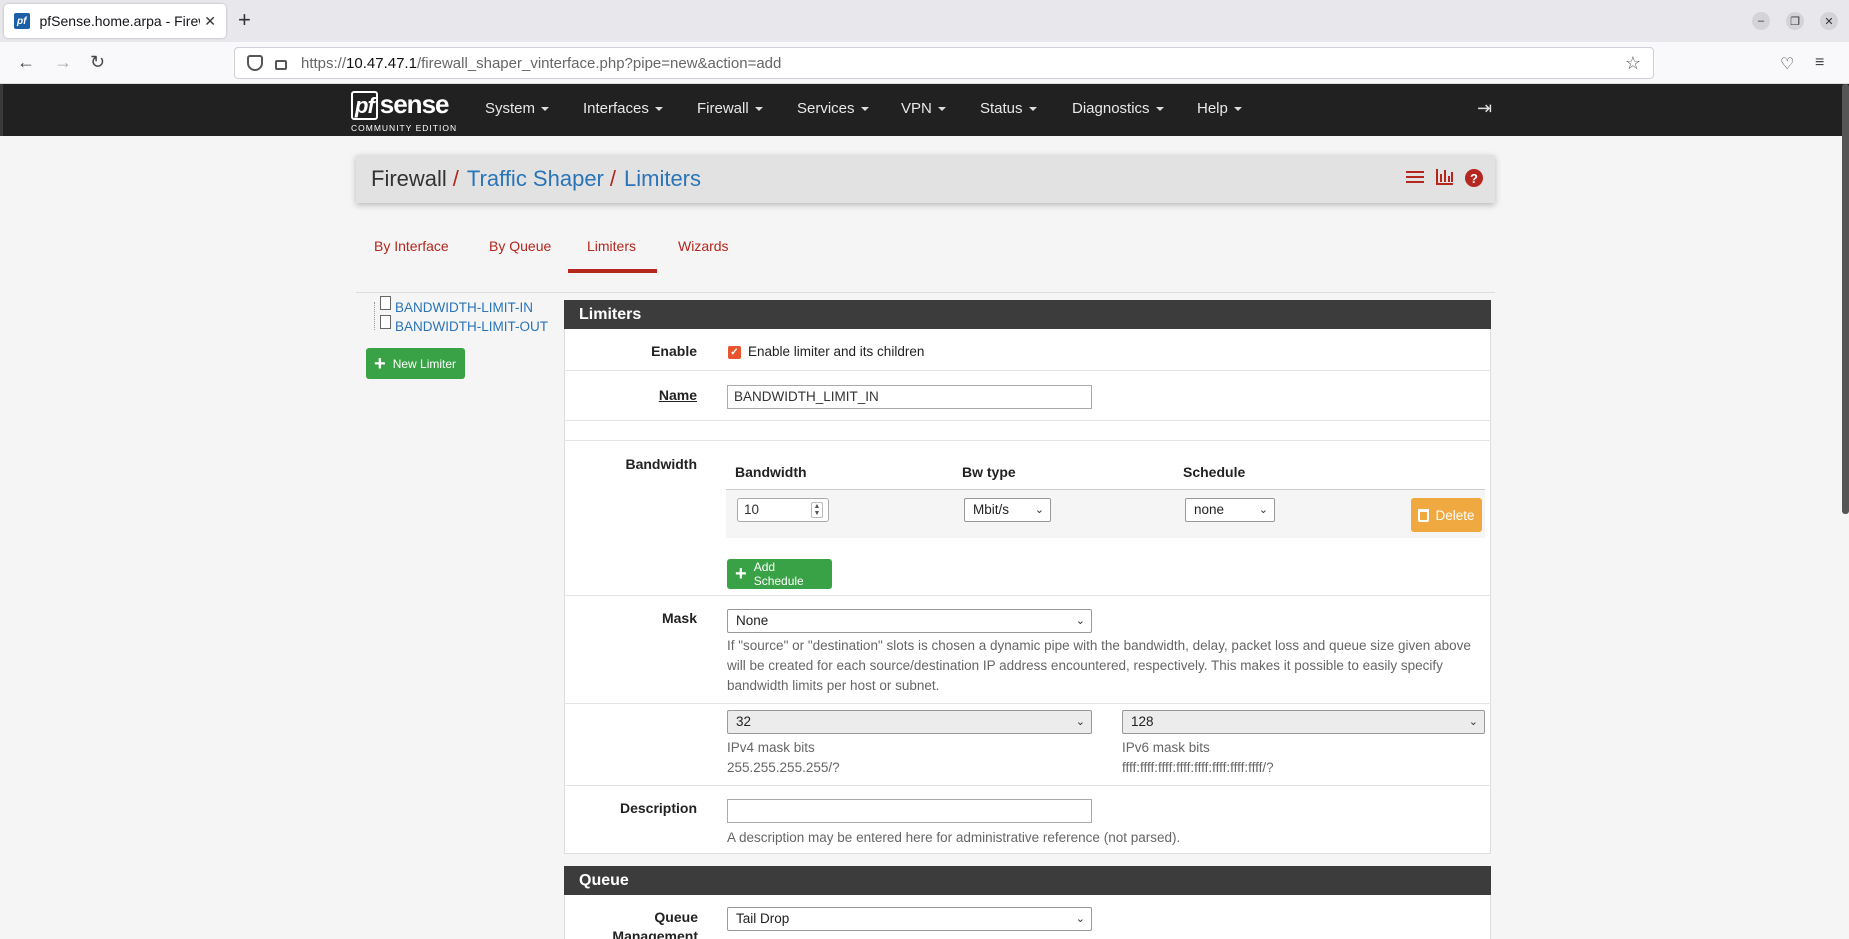 This screenshot has height=939, width=1849. What do you see at coordinates (1829, 21) in the screenshot?
I see `close-window-icon: ✕` at bounding box center [1829, 21].